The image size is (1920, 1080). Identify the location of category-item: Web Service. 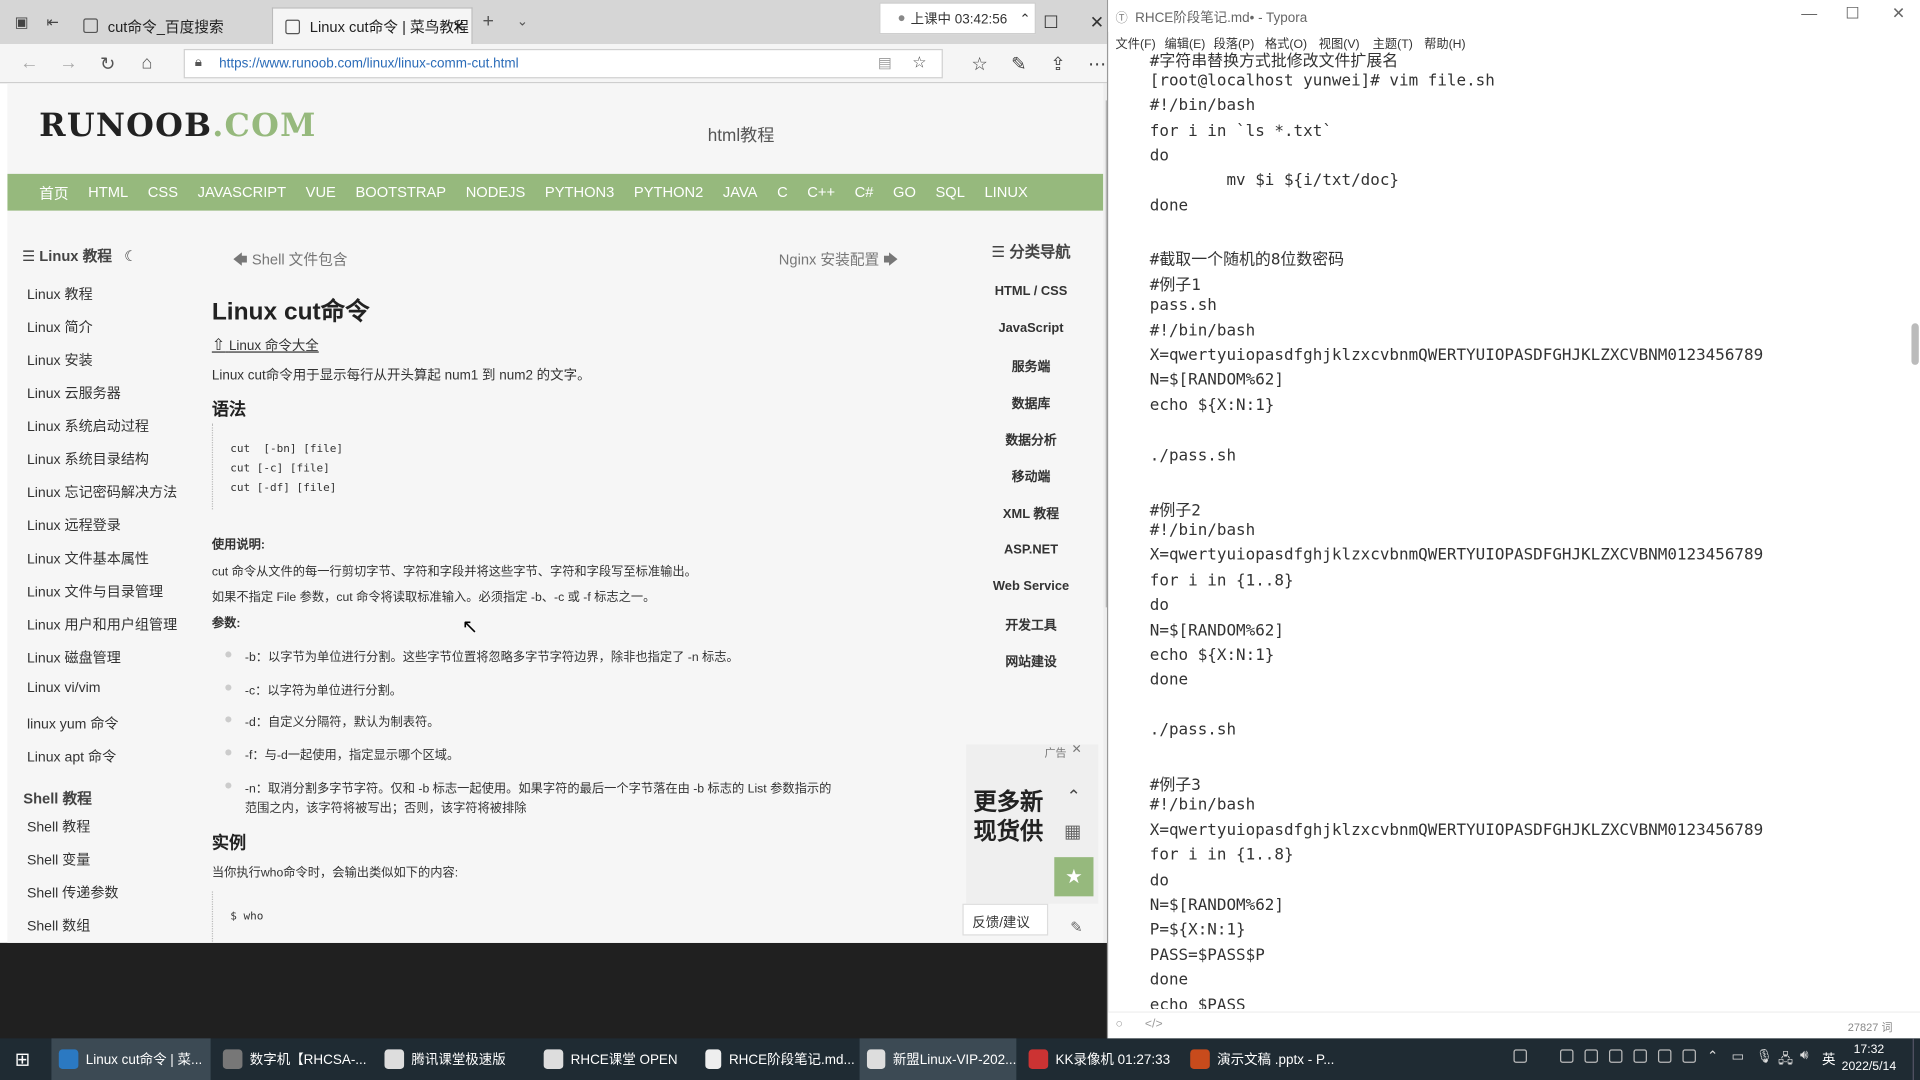
(1030, 586).